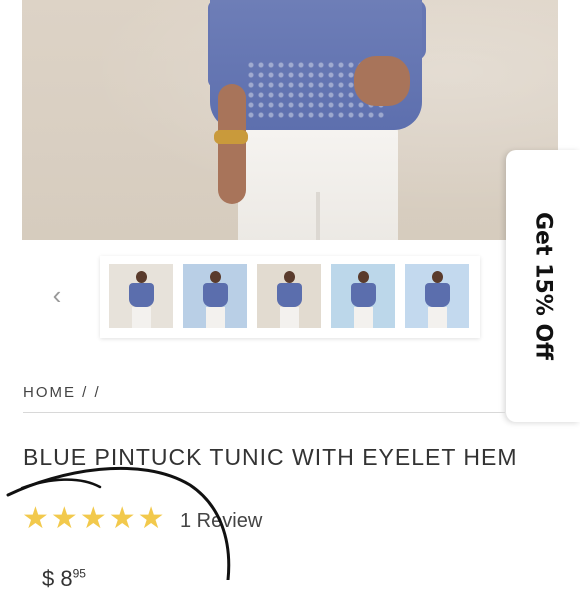 The image size is (580, 592). I want to click on discount-tab: Get 15% Off, so click(543, 286).